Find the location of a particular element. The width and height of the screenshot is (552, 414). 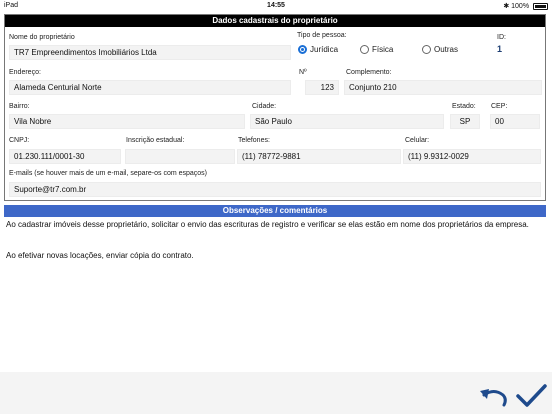

address-label: Endereço: is located at coordinates (25, 72).